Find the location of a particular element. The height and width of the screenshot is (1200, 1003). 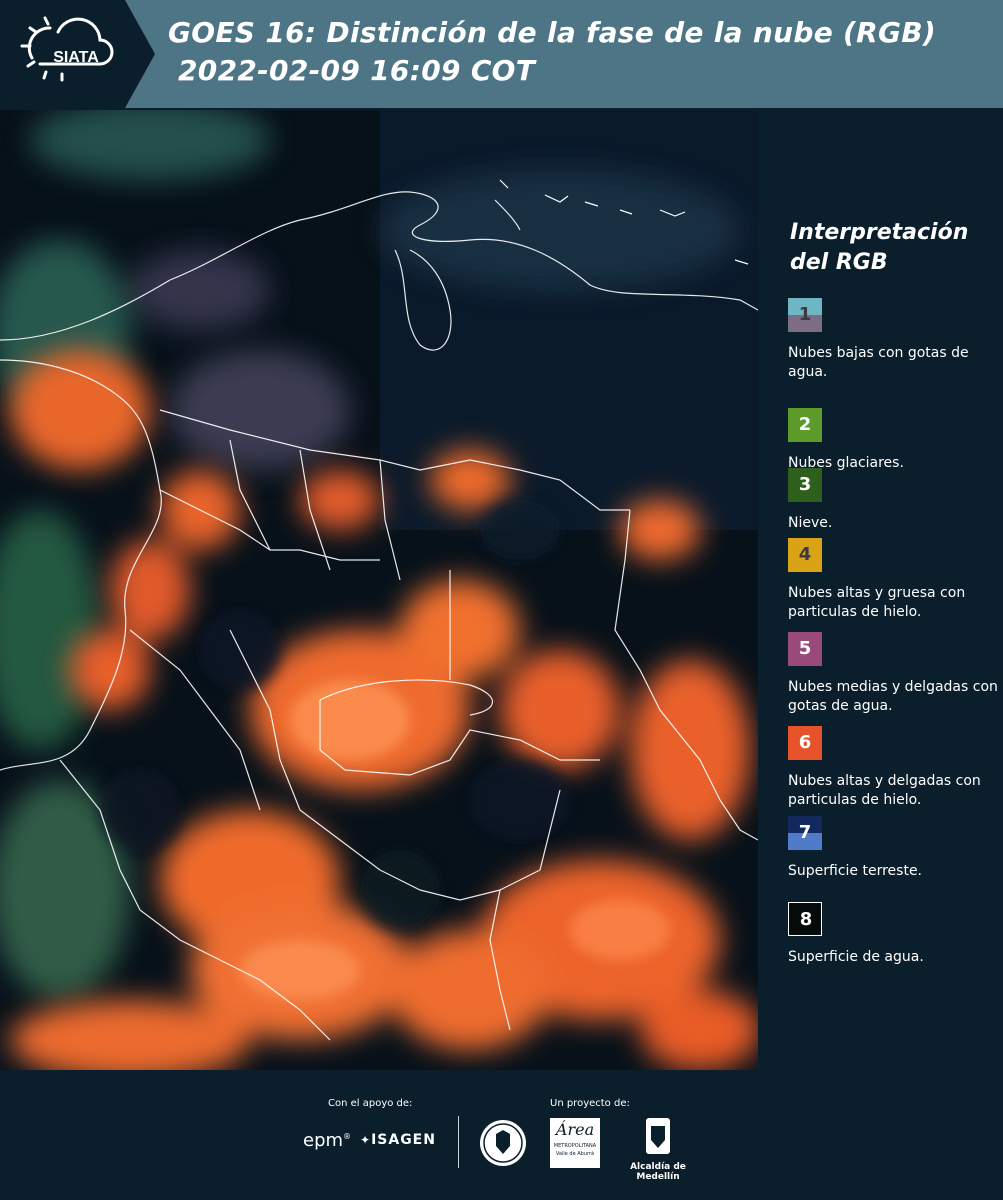

legend-item-7: 7 Superficie terreste. is located at coordinates (893, 848).